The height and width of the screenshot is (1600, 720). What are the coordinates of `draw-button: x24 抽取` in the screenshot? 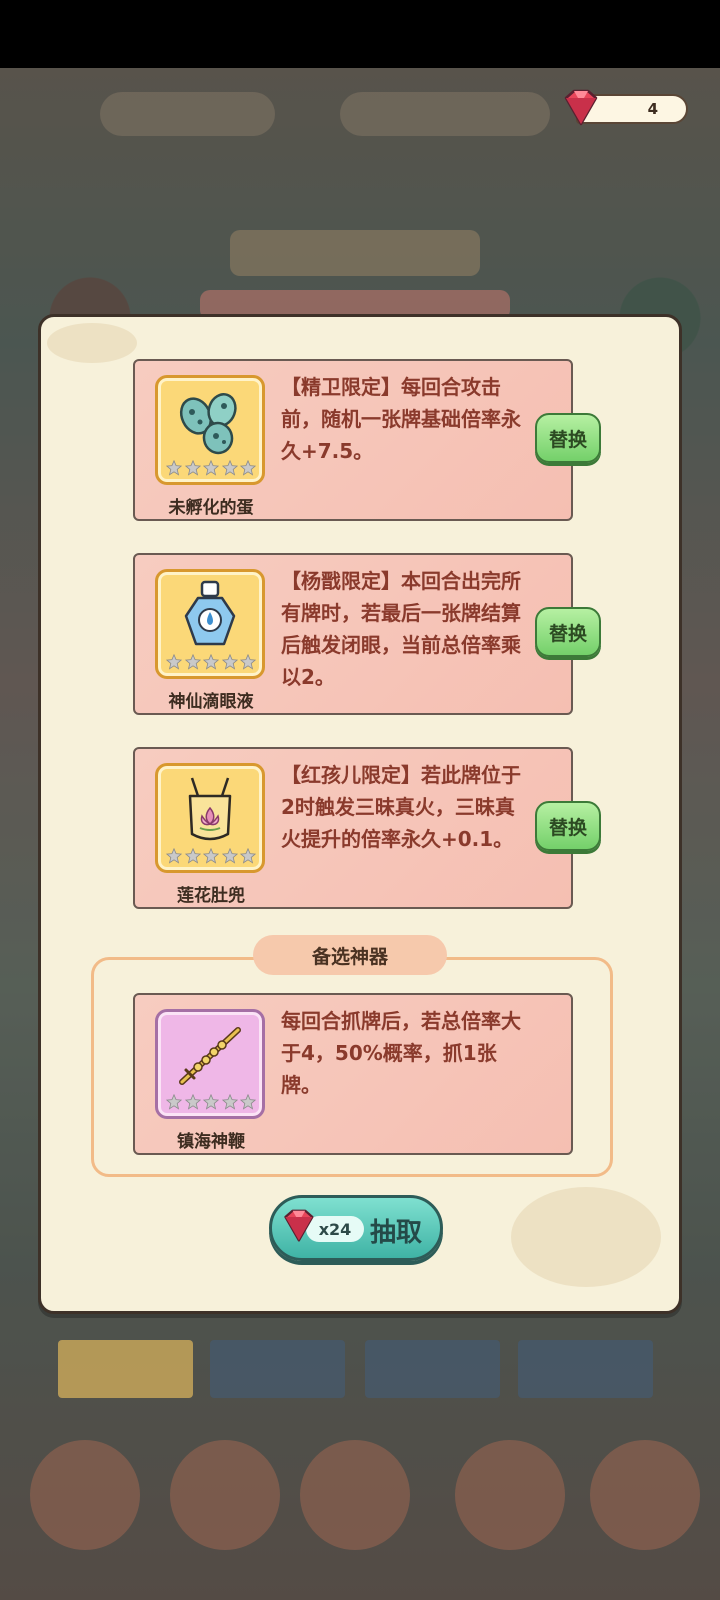 It's located at (356, 1228).